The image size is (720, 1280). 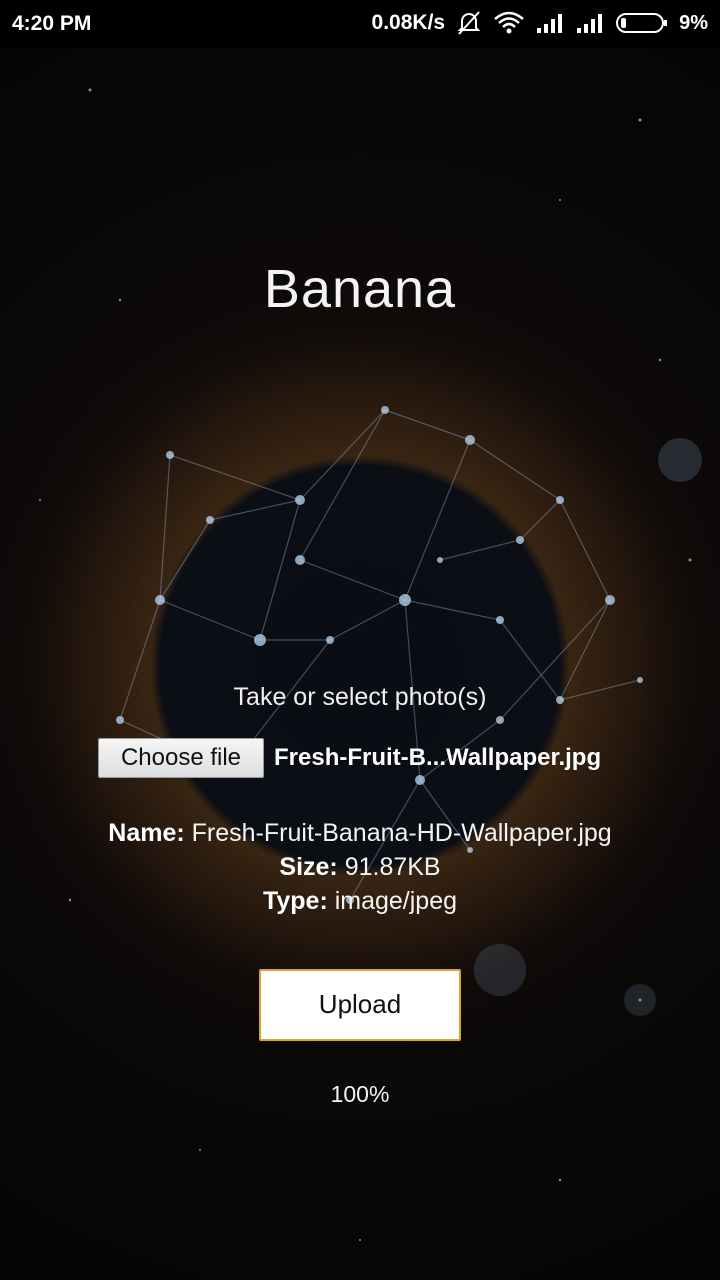 I want to click on file-size-row: Size: 91.87KB, so click(x=360, y=867).